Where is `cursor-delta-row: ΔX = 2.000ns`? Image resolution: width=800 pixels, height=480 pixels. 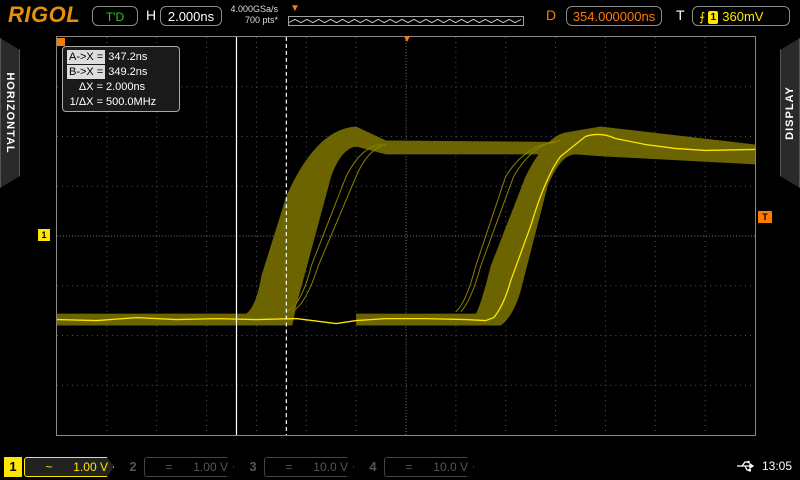
cursor-delta-row: ΔX = 2.000ns is located at coordinates (106, 87).